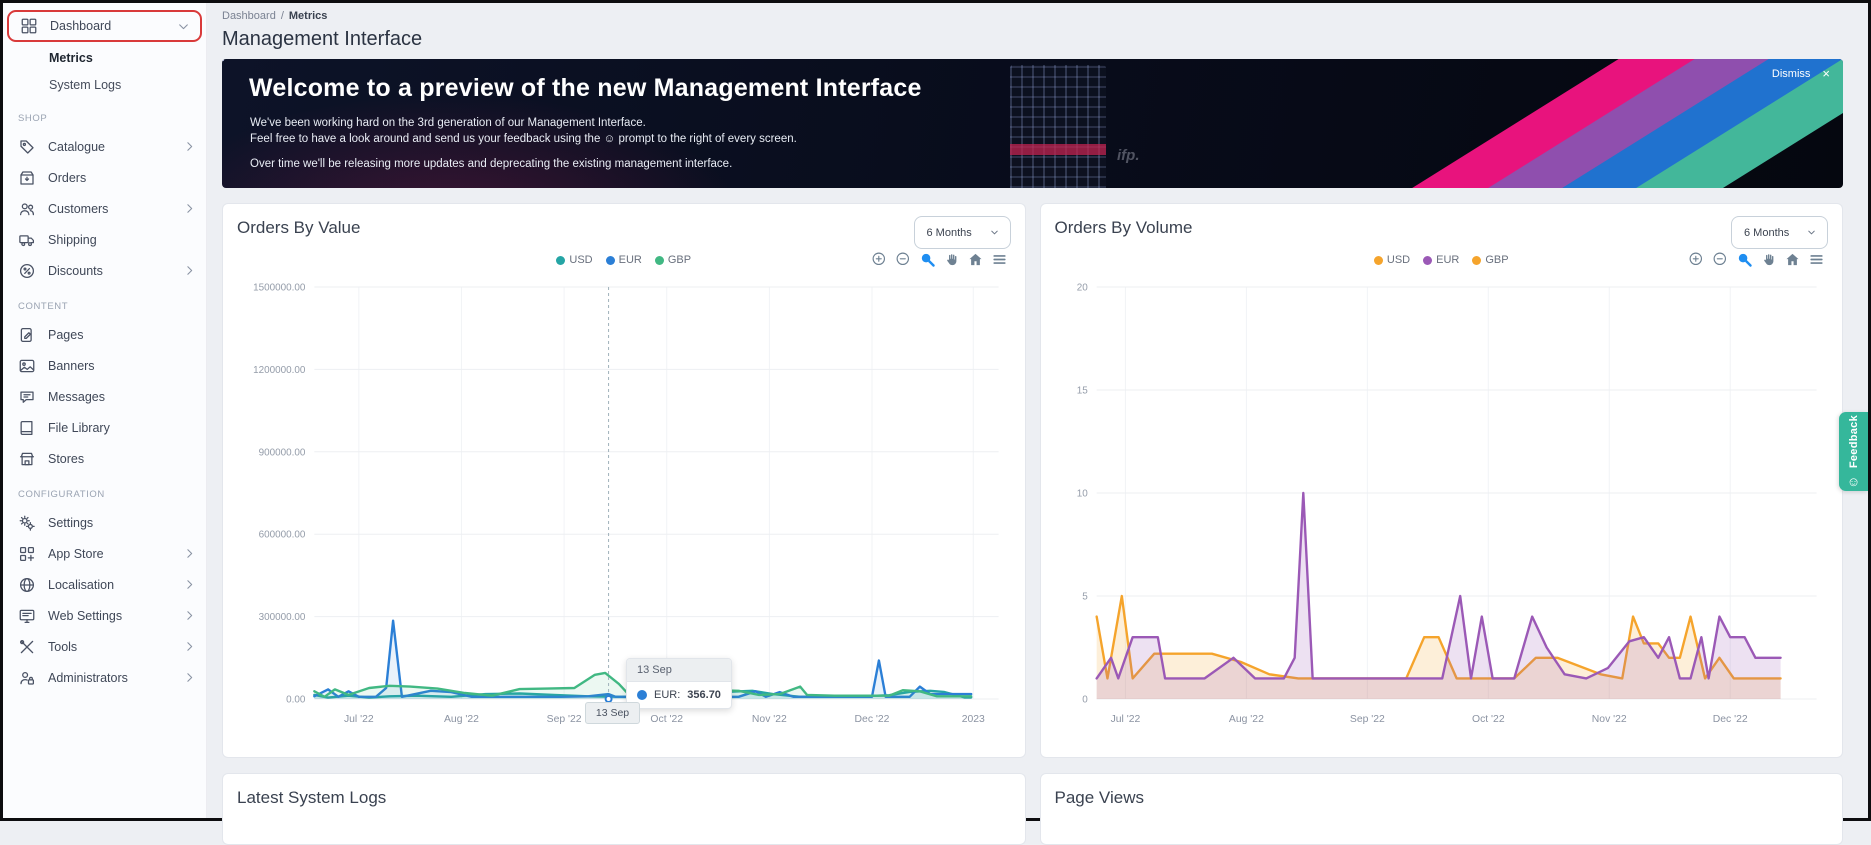  I want to click on latest-system-logs-panel: Latest System Logs, so click(624, 809).